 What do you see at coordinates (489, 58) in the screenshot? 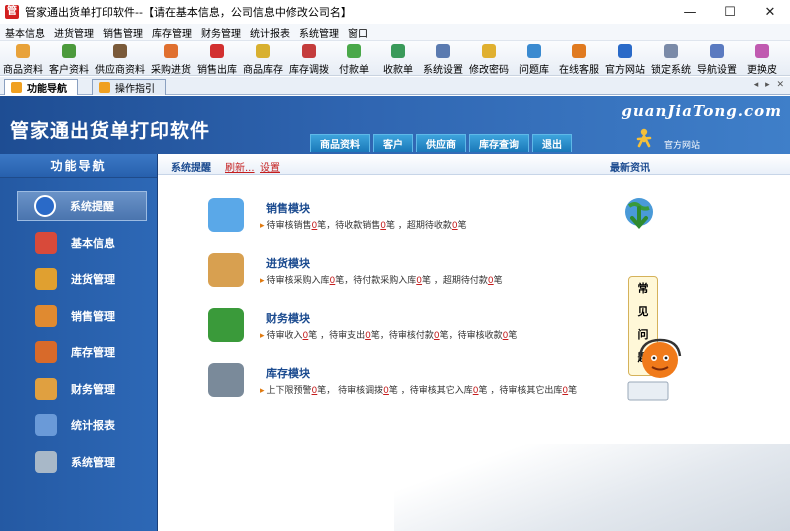
I see `toolbar-button: 修改密码` at bounding box center [489, 58].